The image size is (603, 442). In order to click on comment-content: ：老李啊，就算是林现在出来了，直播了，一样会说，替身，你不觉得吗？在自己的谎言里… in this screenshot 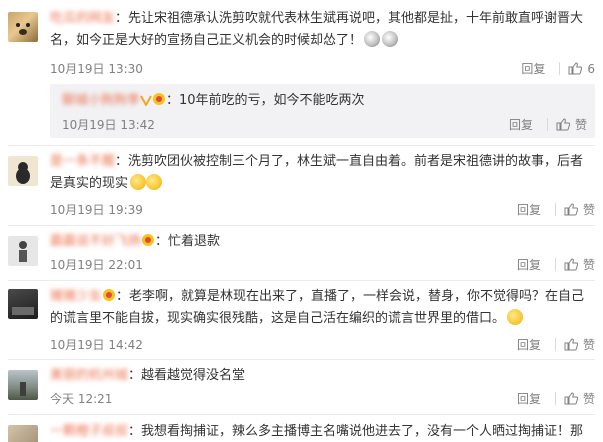, I will do `click(317, 307)`.